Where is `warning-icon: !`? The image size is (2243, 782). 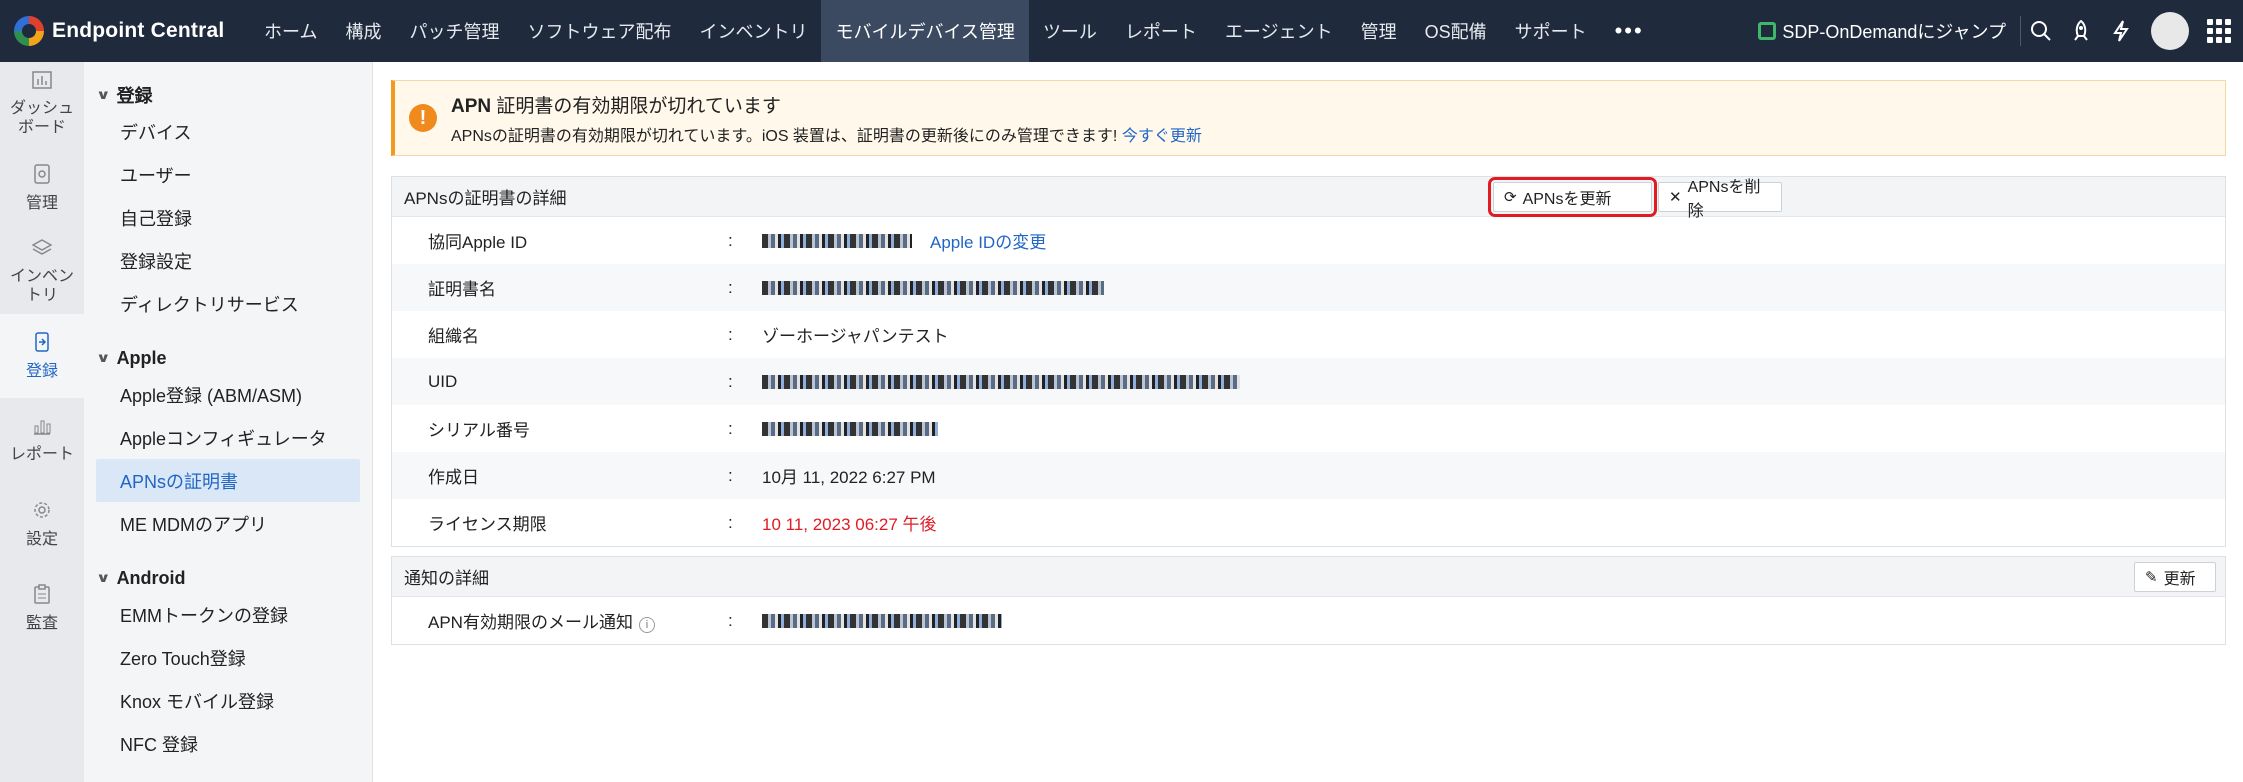 warning-icon: ! is located at coordinates (423, 118).